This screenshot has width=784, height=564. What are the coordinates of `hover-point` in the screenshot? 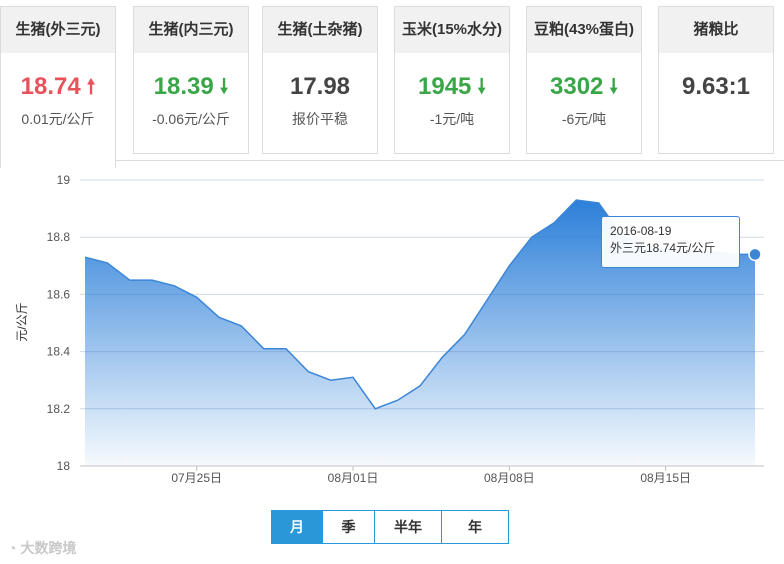 It's located at (755, 254).